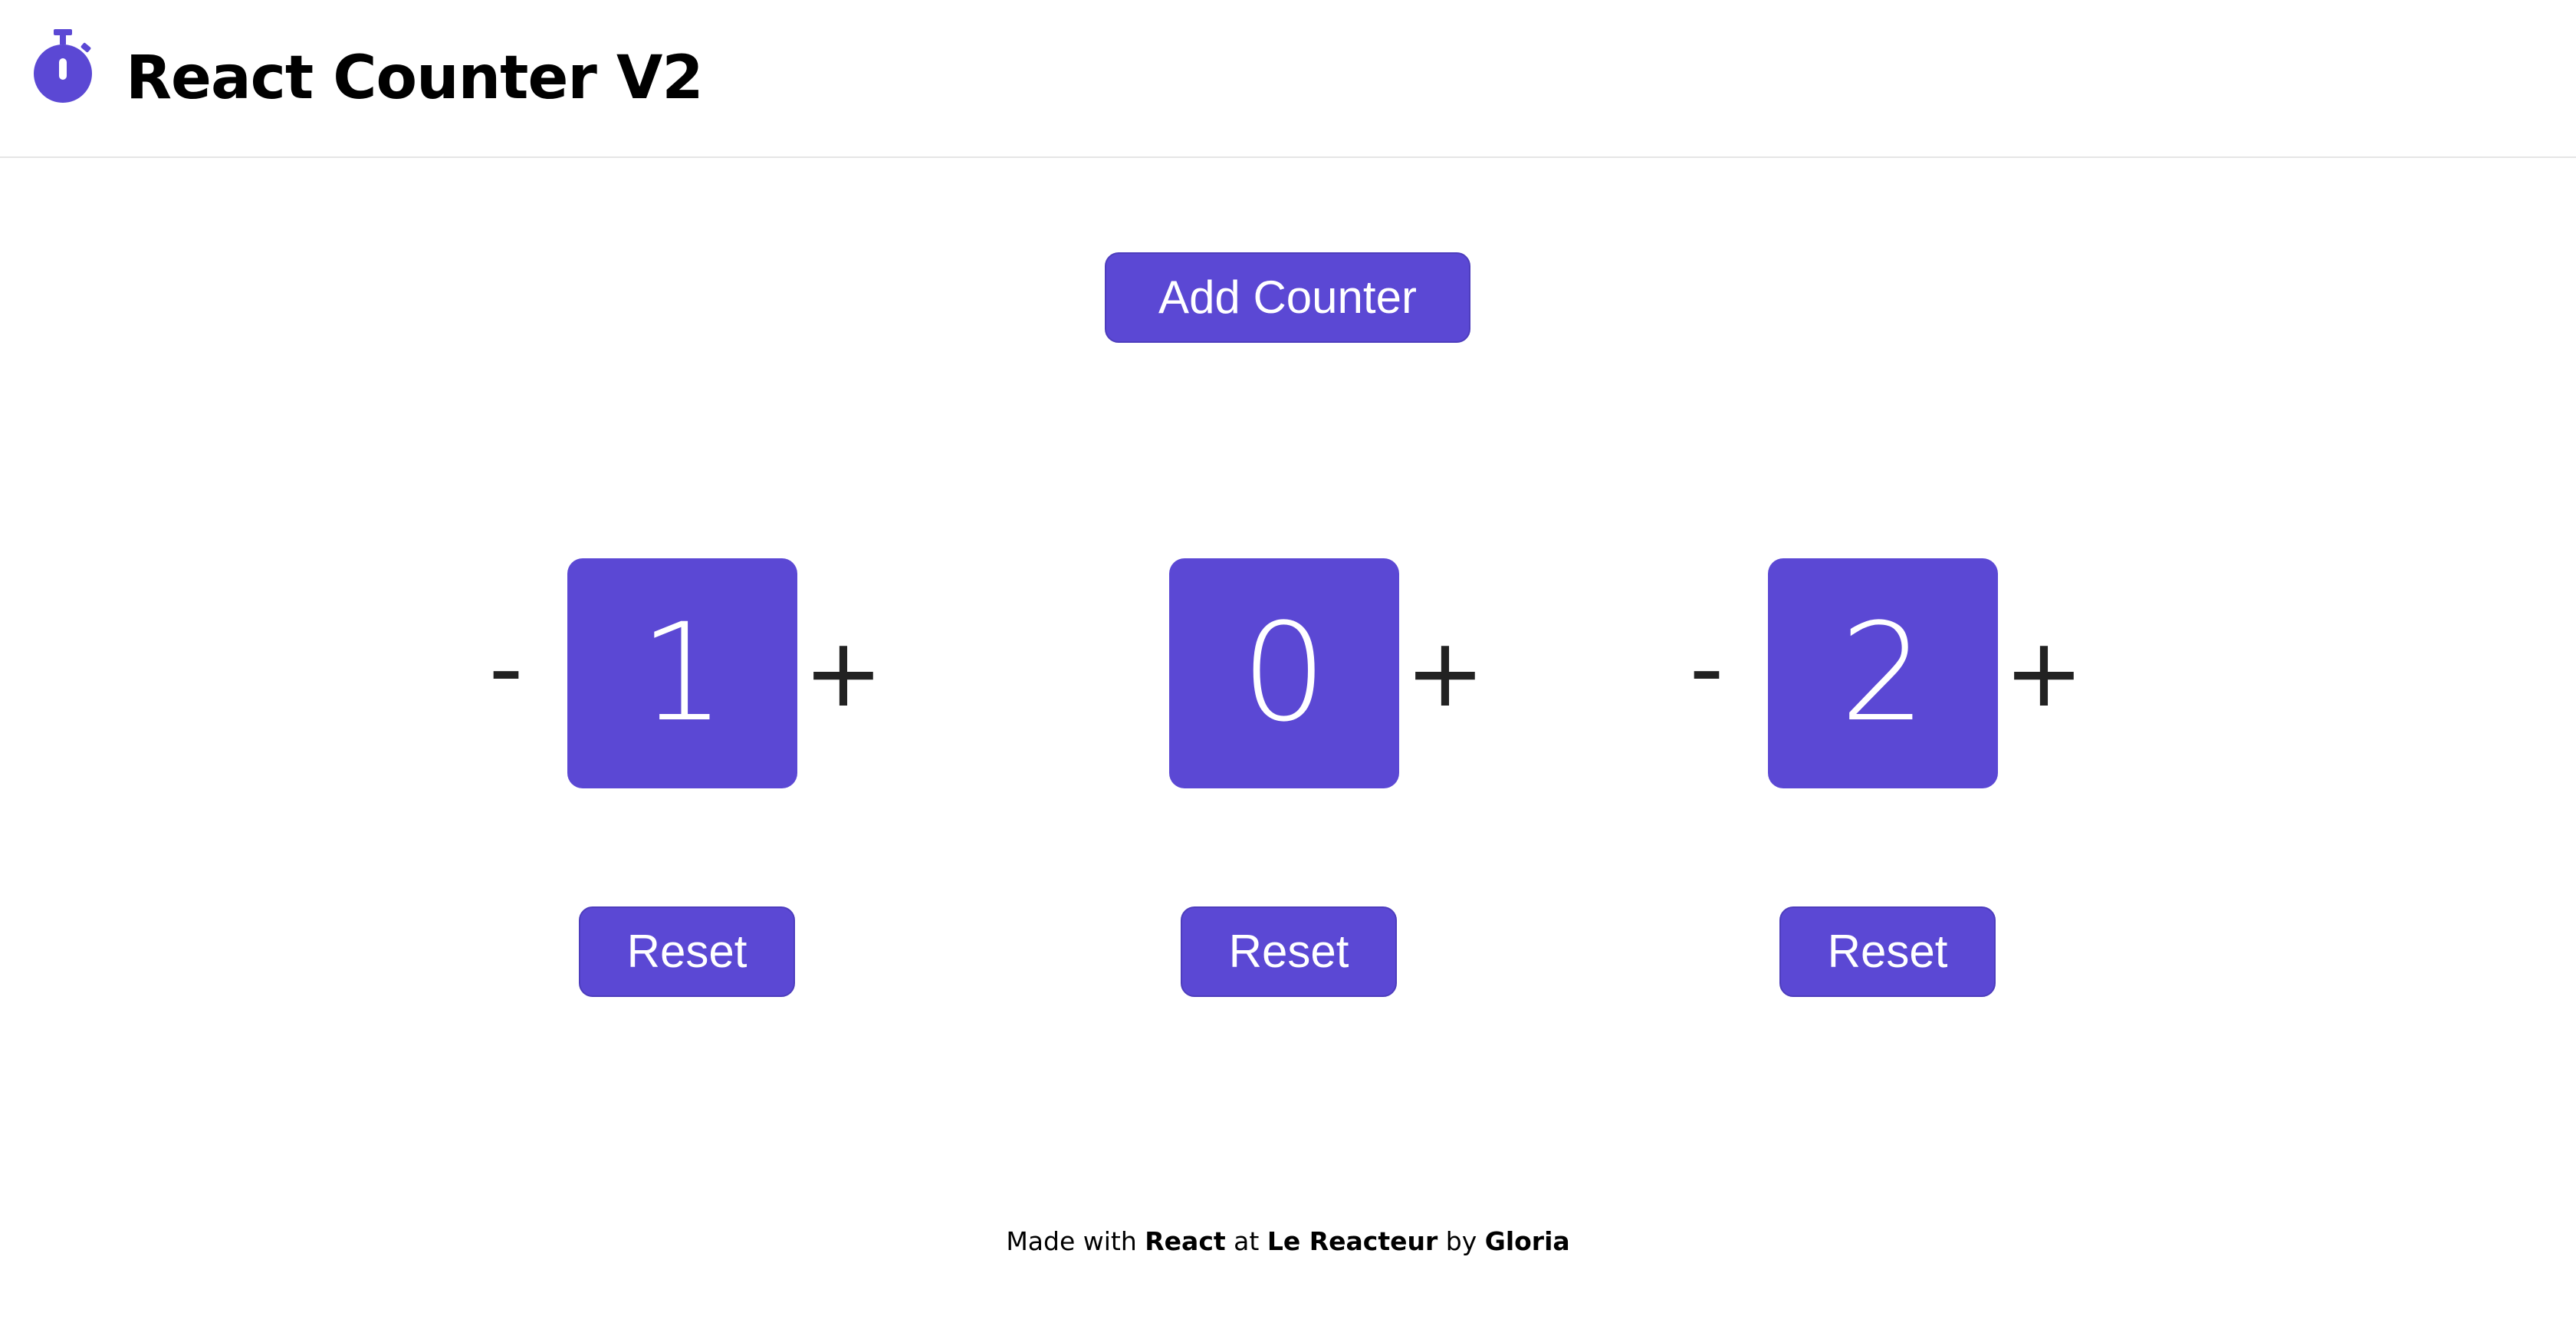 The width and height of the screenshot is (2576, 1339). What do you see at coordinates (1288, 79) in the screenshot?
I see `app-header: React Counter V2` at bounding box center [1288, 79].